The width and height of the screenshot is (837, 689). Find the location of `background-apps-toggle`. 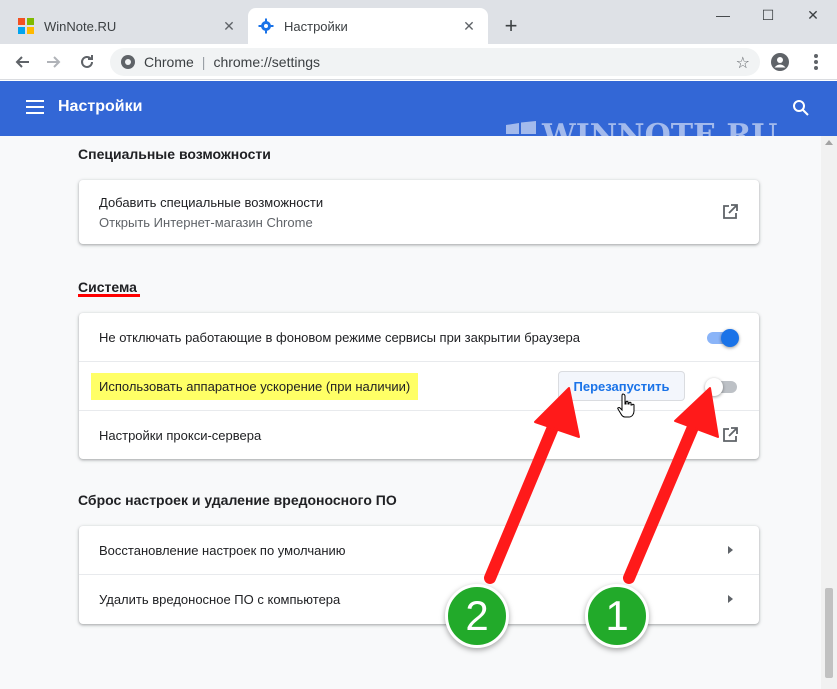

background-apps-toggle is located at coordinates (722, 338).